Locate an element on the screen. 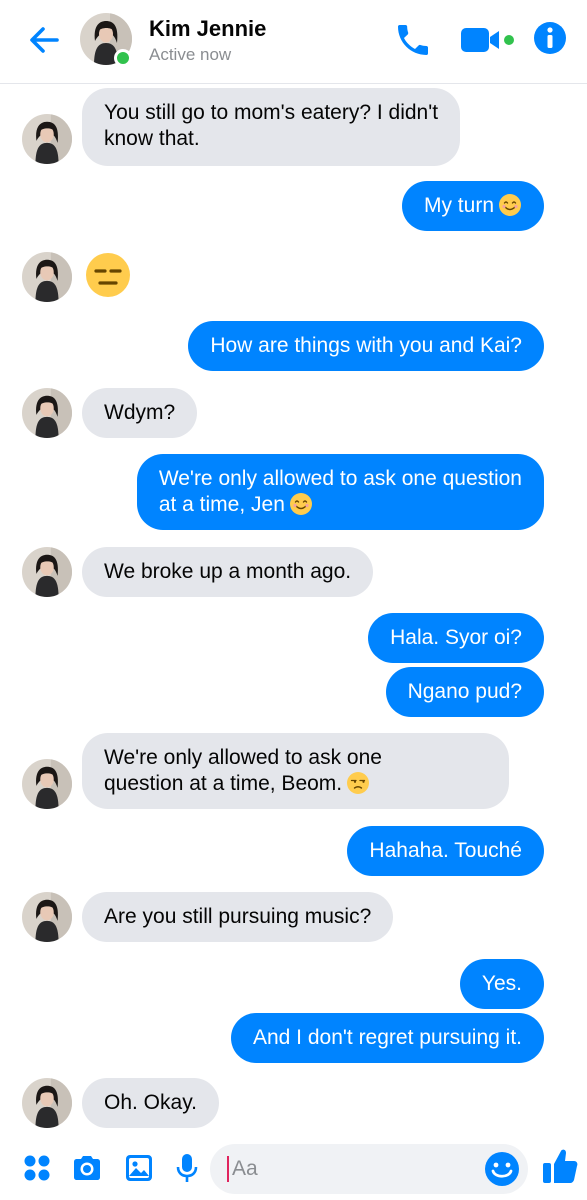  message-text: Yes. is located at coordinates (501, 983).